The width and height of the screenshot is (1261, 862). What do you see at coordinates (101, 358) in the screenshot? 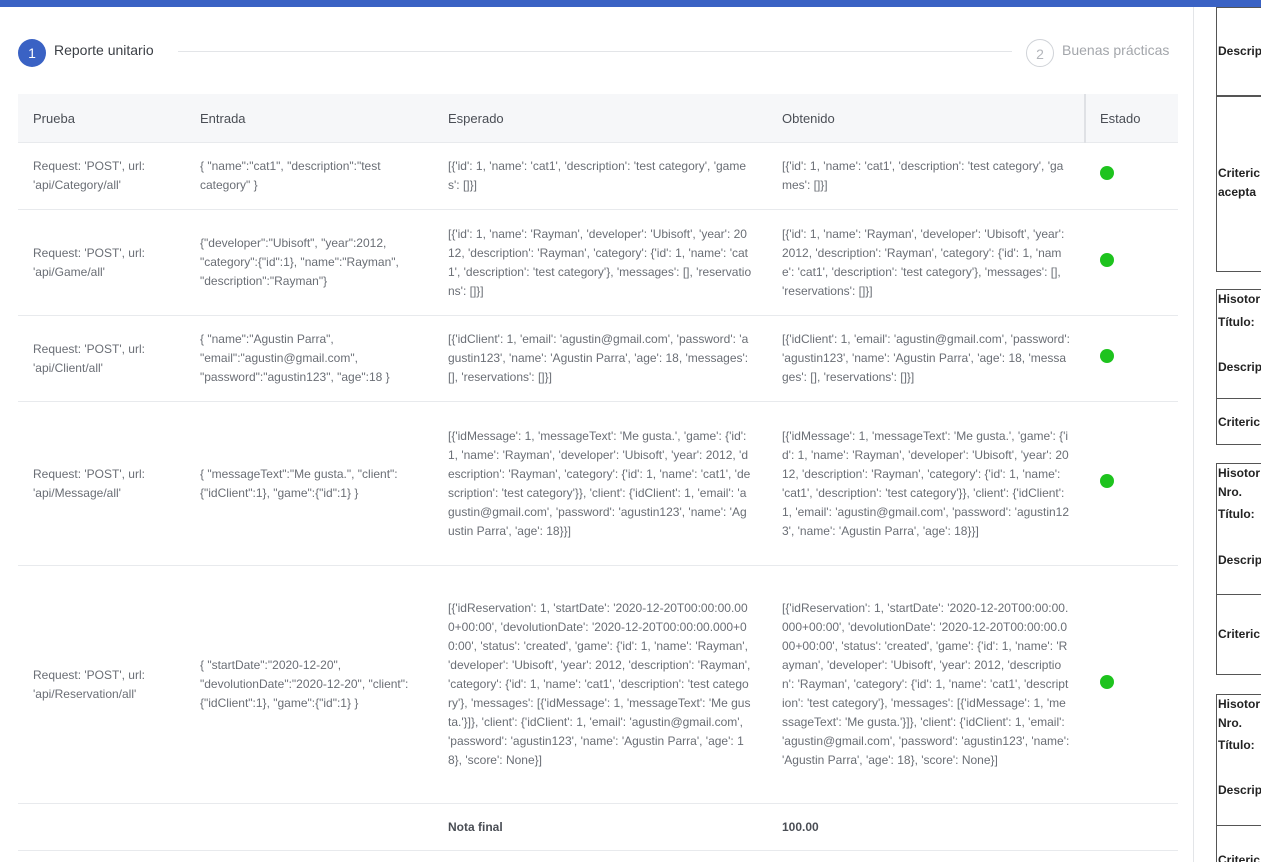
I see `cell-prueba: Request: 'POST', url: 'api/Client/all'` at bounding box center [101, 358].